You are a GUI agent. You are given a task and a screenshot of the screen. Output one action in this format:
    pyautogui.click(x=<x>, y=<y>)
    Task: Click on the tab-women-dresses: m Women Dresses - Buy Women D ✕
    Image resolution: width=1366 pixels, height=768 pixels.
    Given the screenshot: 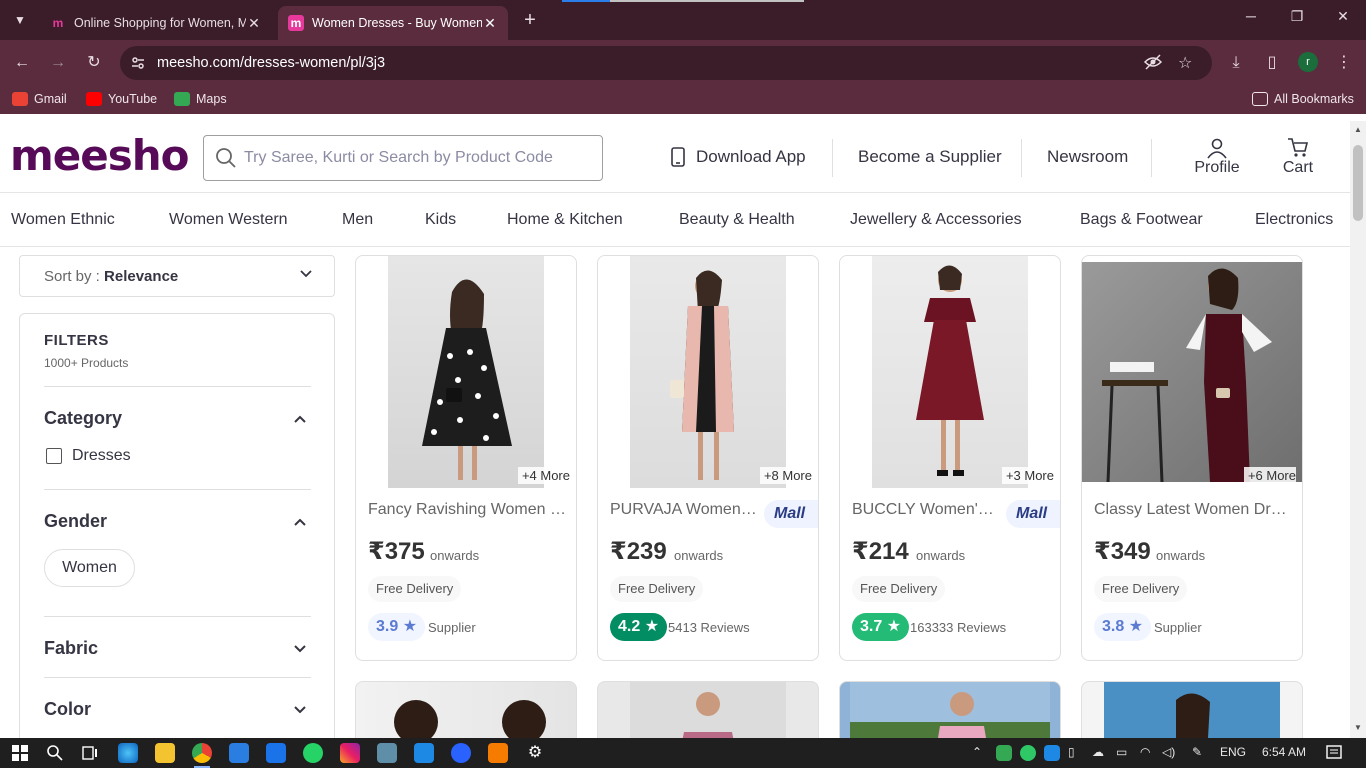 What is the action you would take?
    pyautogui.click(x=393, y=23)
    